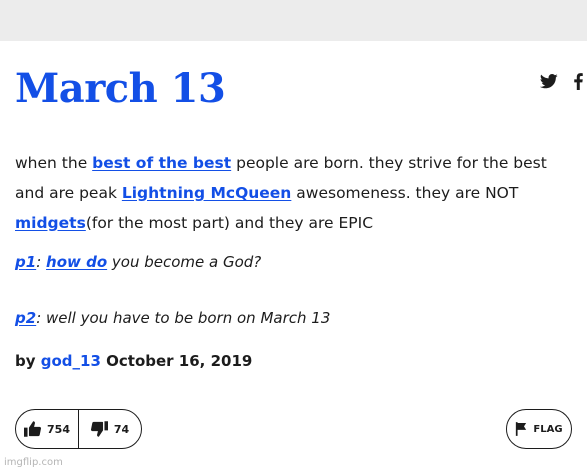 The height and width of the screenshot is (470, 587). I want to click on link-lightning-mcqueen: Lightning McQueen, so click(207, 193).